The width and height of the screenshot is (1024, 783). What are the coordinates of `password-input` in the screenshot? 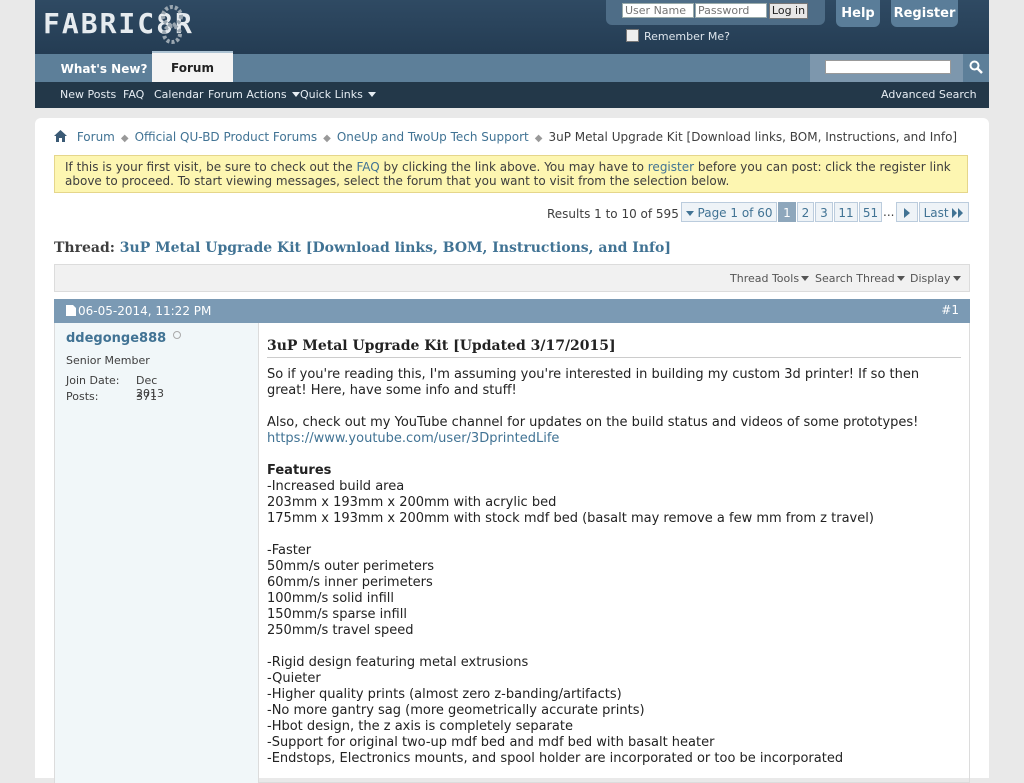 It's located at (731, 10).